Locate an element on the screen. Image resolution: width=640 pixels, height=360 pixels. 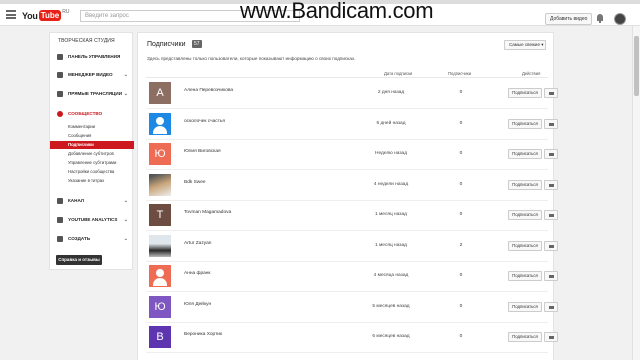
analytics-icon is located at coordinates (60, 220).